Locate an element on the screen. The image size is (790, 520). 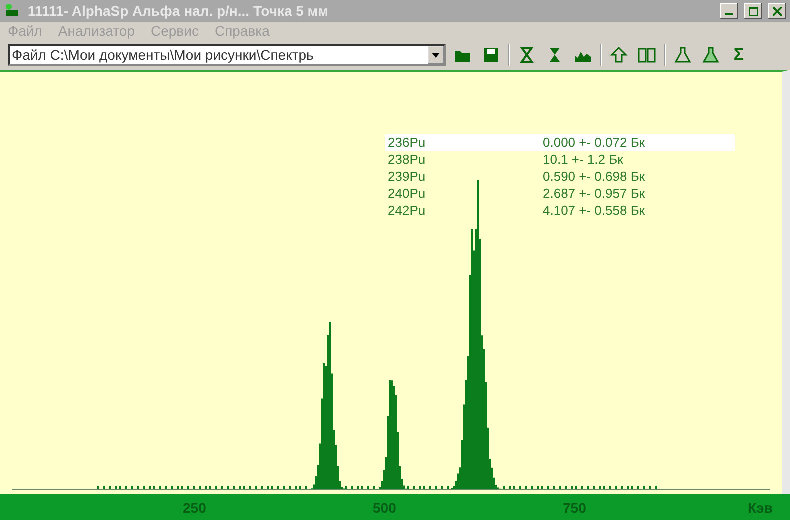
dropdown-button is located at coordinates (436, 55).